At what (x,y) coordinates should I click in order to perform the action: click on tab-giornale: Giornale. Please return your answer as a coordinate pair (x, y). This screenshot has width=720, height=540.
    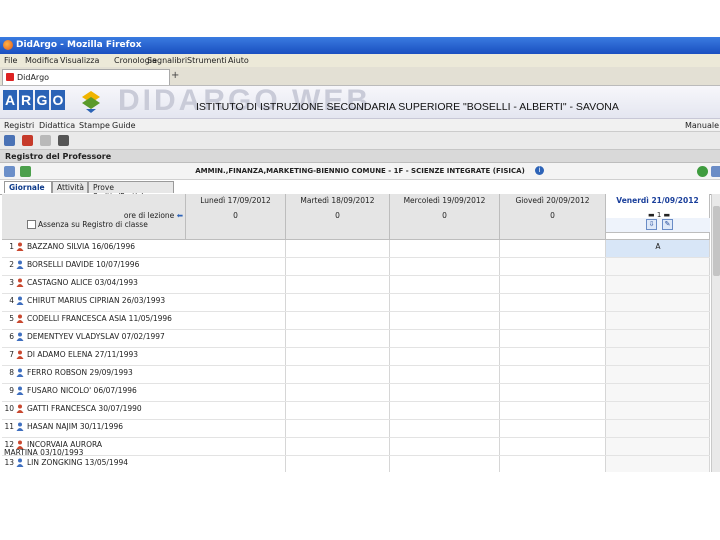
    Looking at the image, I should click on (28, 187).